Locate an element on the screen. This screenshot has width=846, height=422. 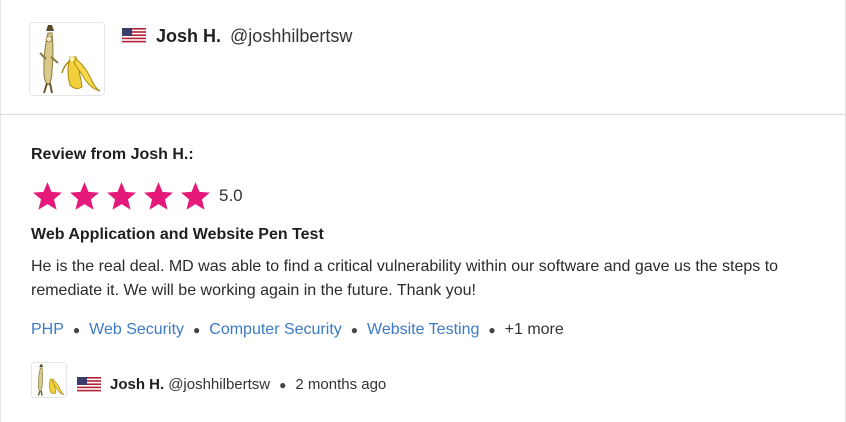
reviewer-name: Josh H. is located at coordinates (188, 36).